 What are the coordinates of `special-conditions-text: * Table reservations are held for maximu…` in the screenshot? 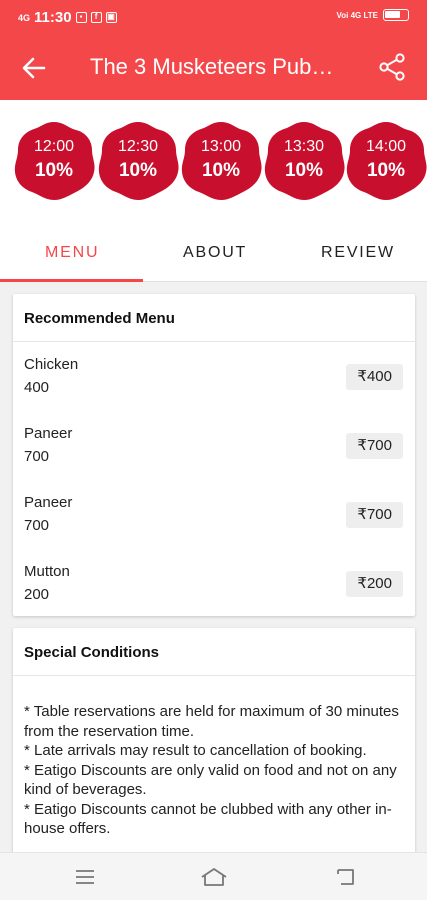 It's located at (216, 770).